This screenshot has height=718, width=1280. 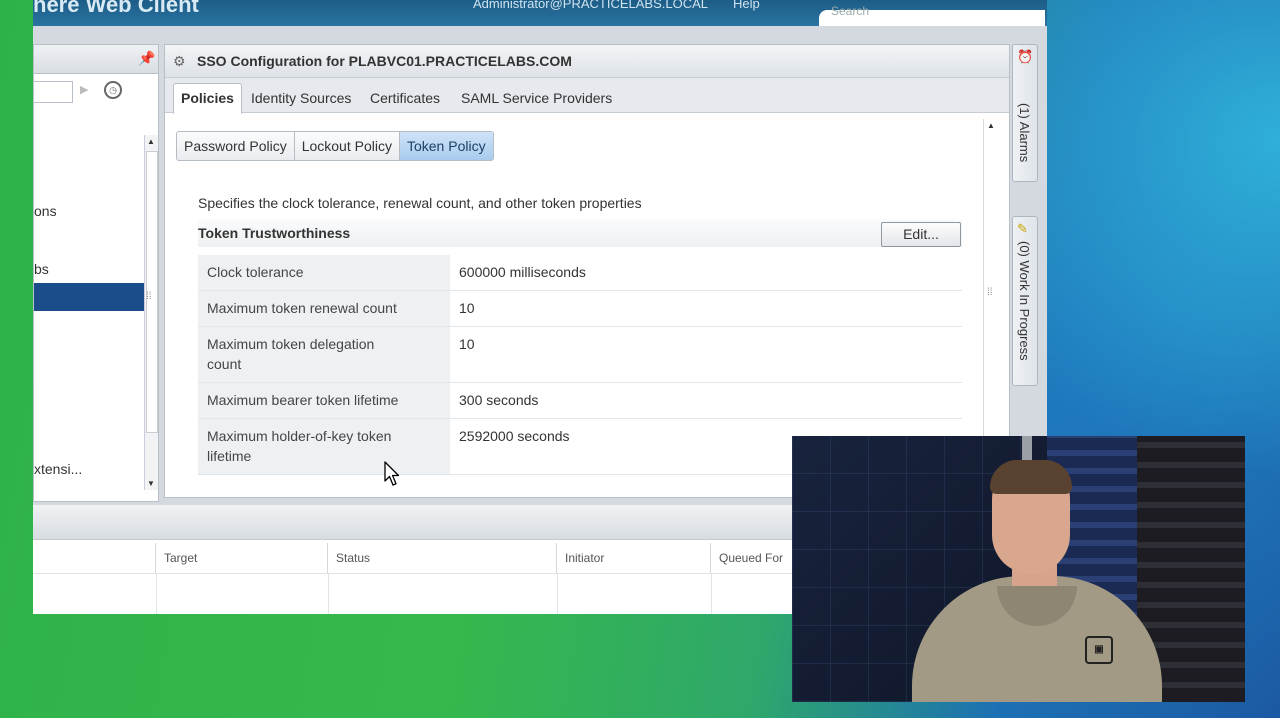 What do you see at coordinates (706, 273) in the screenshot?
I see `property-value: 600000 milliseconds` at bounding box center [706, 273].